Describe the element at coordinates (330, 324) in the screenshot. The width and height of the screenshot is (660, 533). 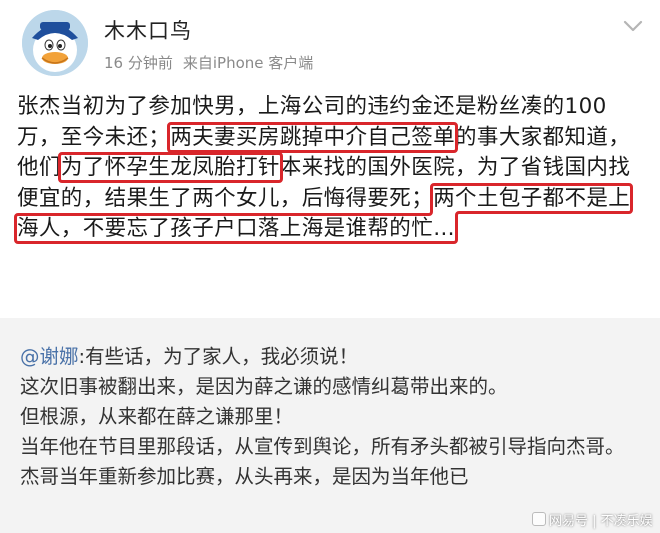
I see `divider` at that location.